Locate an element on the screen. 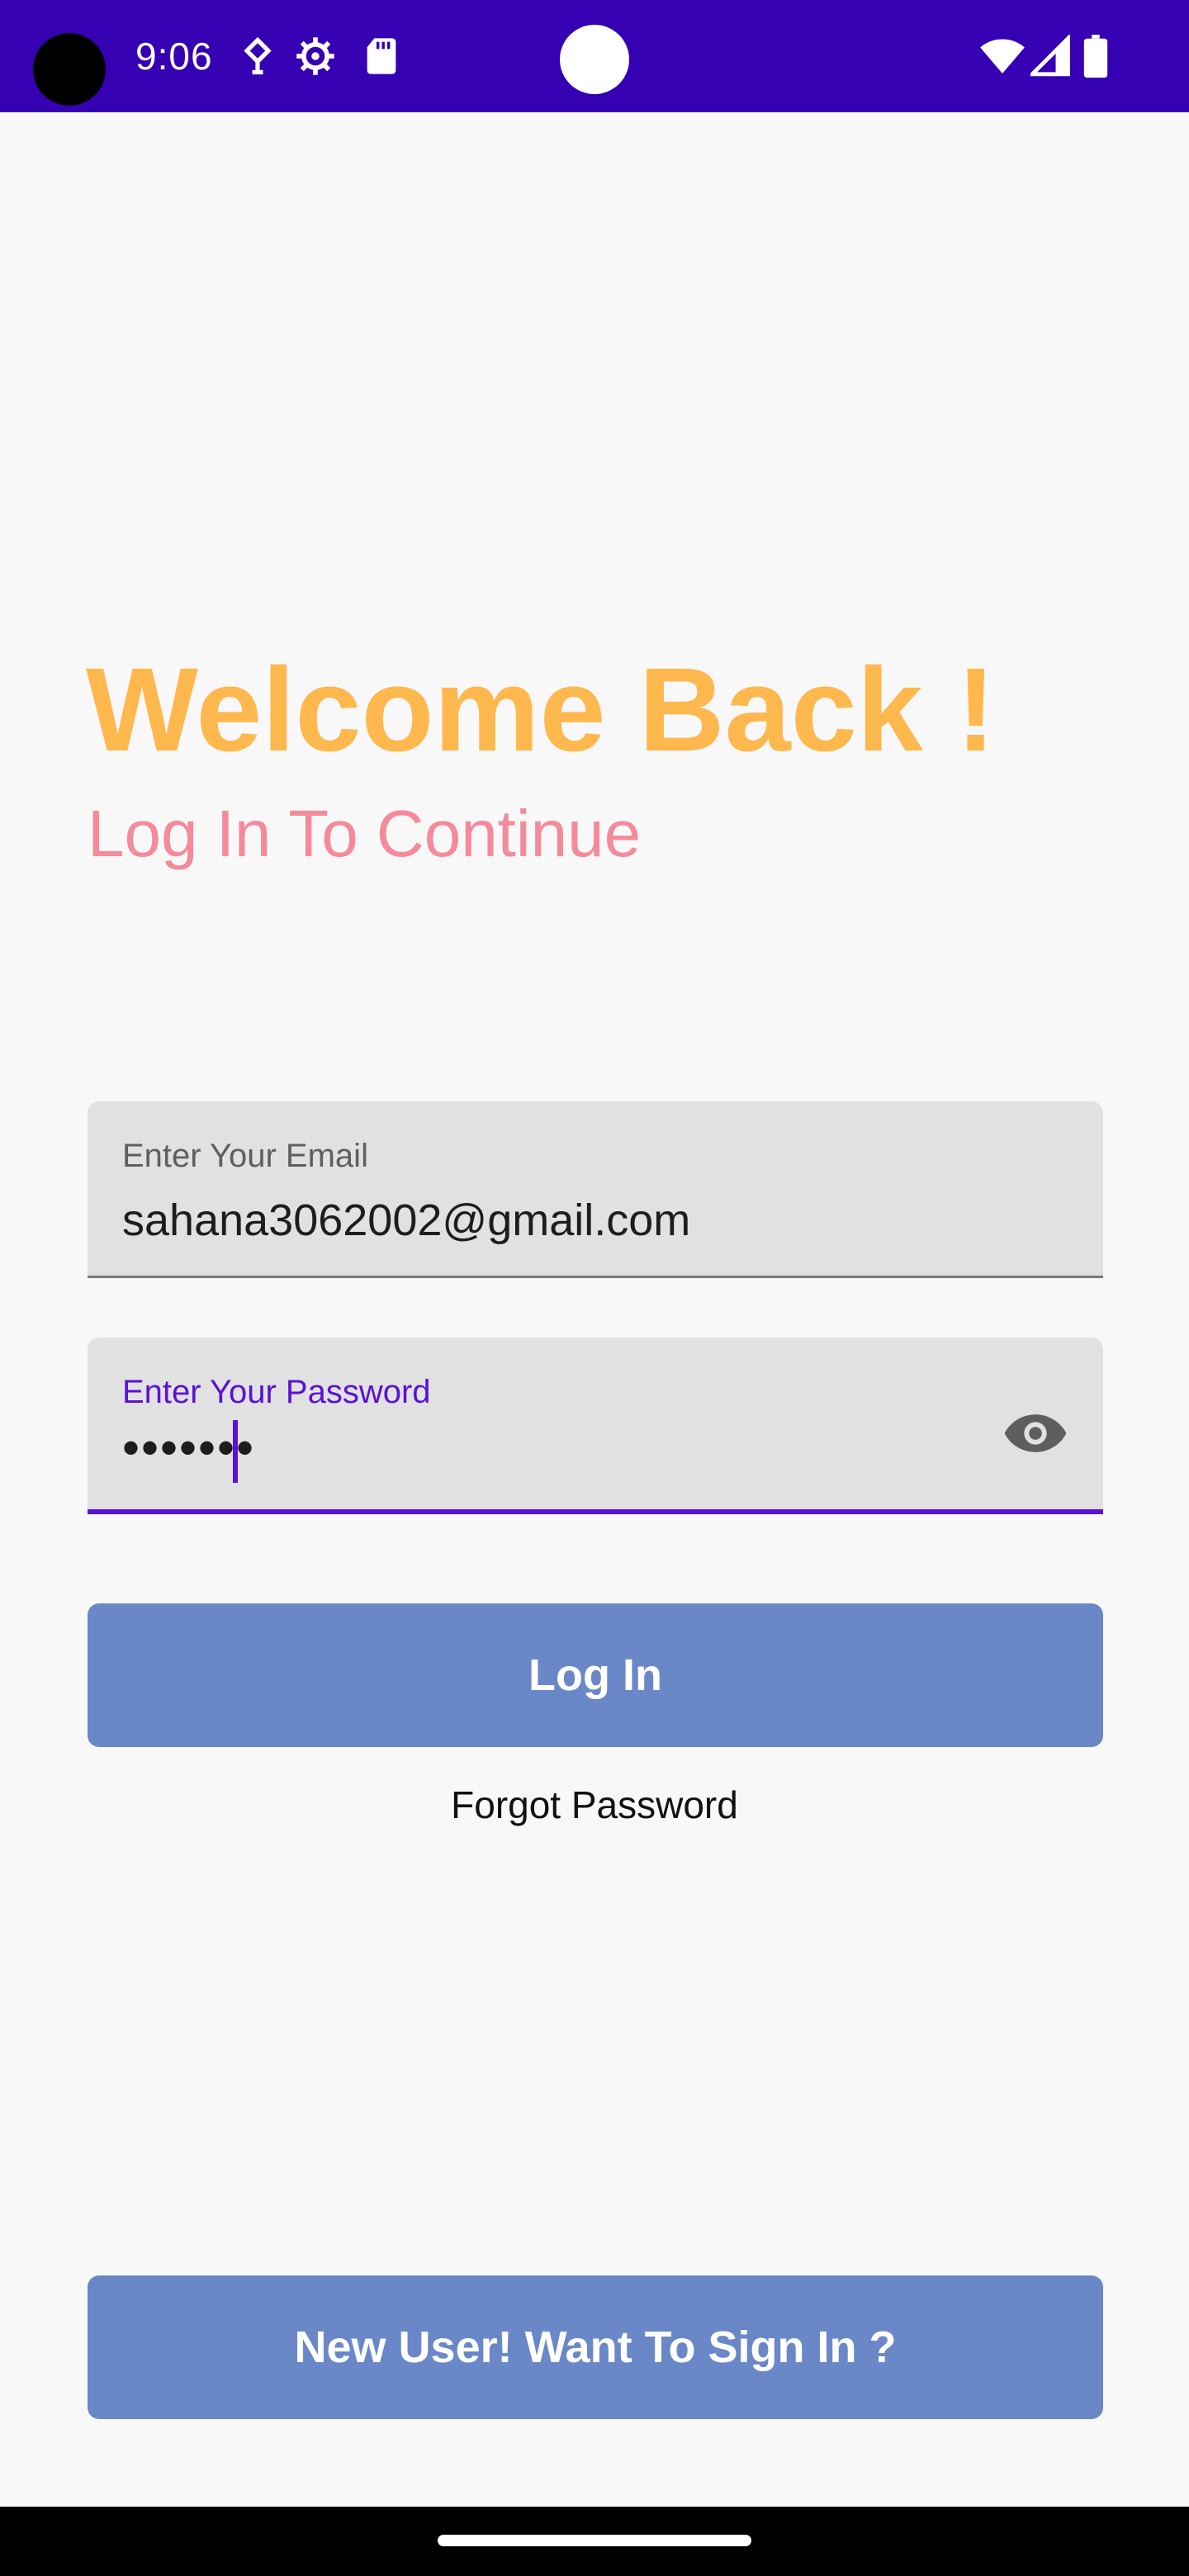  navigation-bar is located at coordinates (594, 2541).